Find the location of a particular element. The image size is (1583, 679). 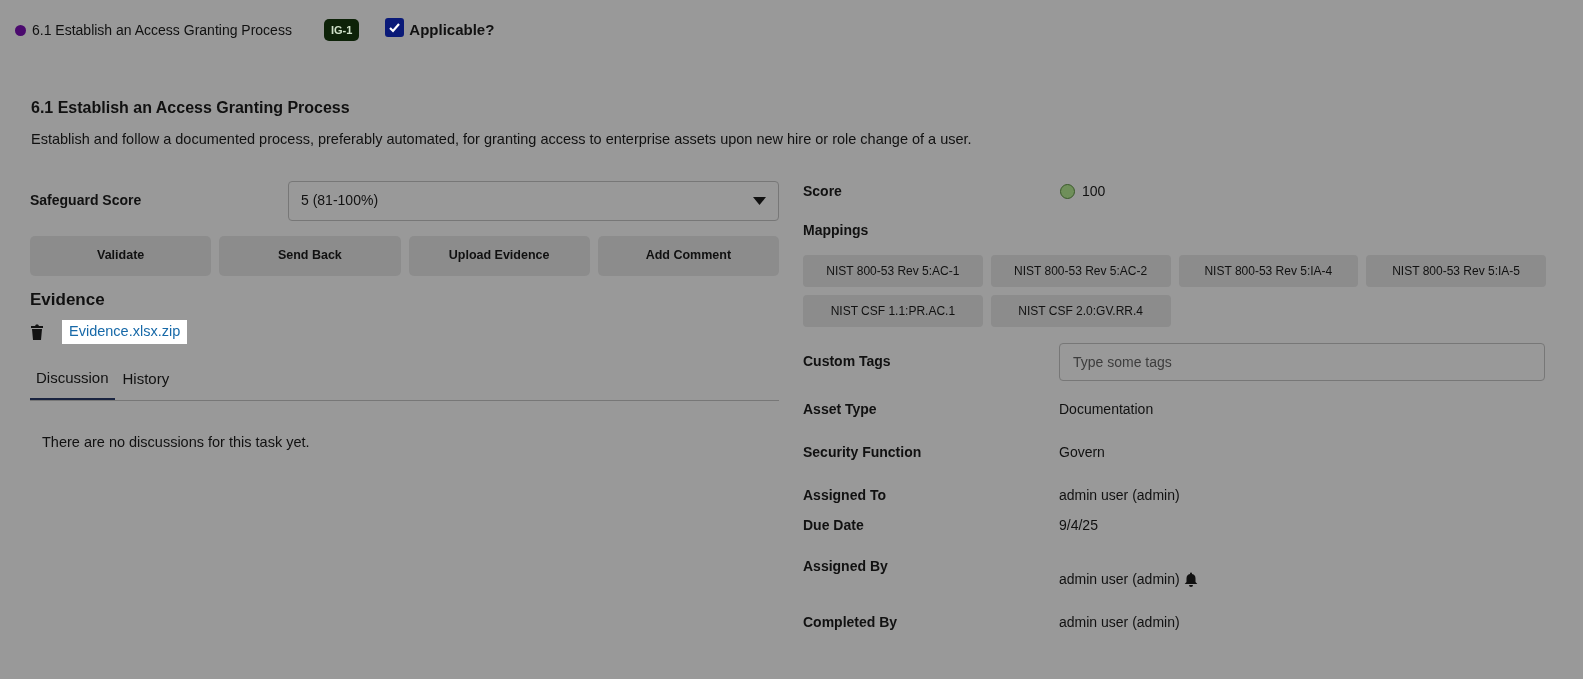

field-label: Custom Tags is located at coordinates (847, 362).